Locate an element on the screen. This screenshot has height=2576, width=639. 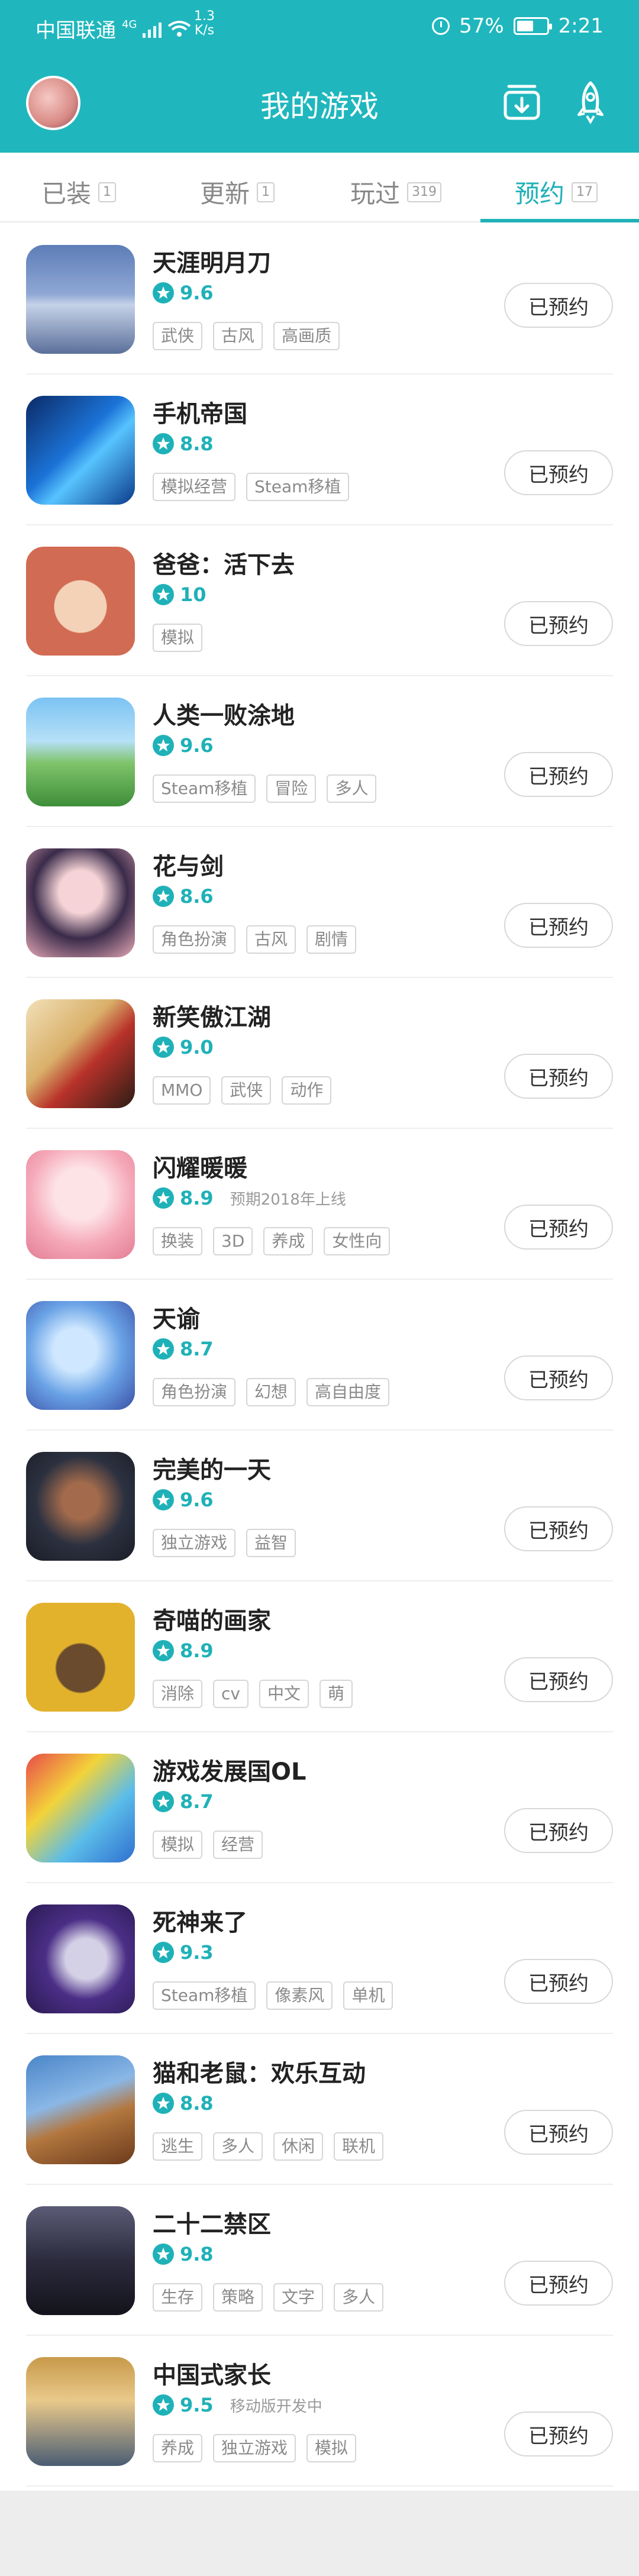
game-list-item: 人类一败涂地 9.6 Steam移植 冒险 多人 已预约 is located at coordinates (319, 751).